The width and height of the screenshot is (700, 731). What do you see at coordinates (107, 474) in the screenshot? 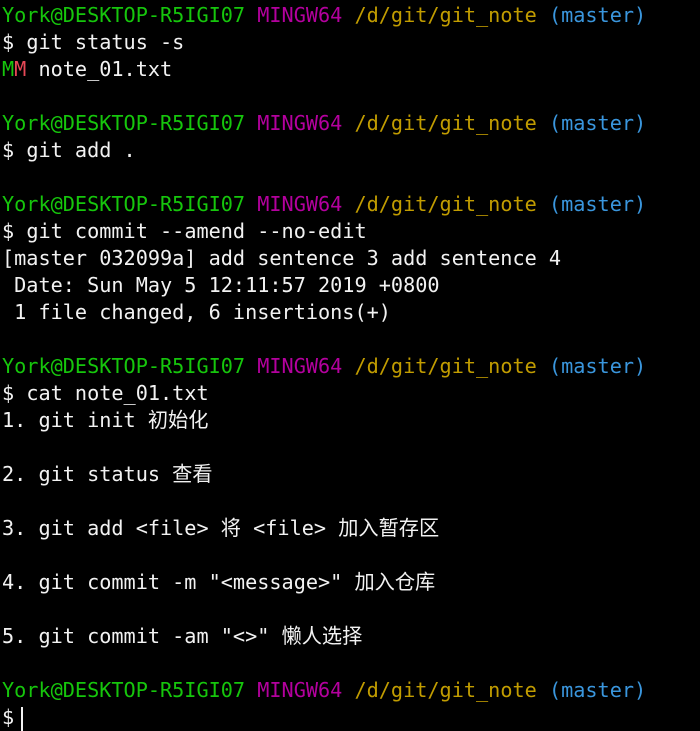
I see `file-content-line: 2. git status 查看` at bounding box center [107, 474].